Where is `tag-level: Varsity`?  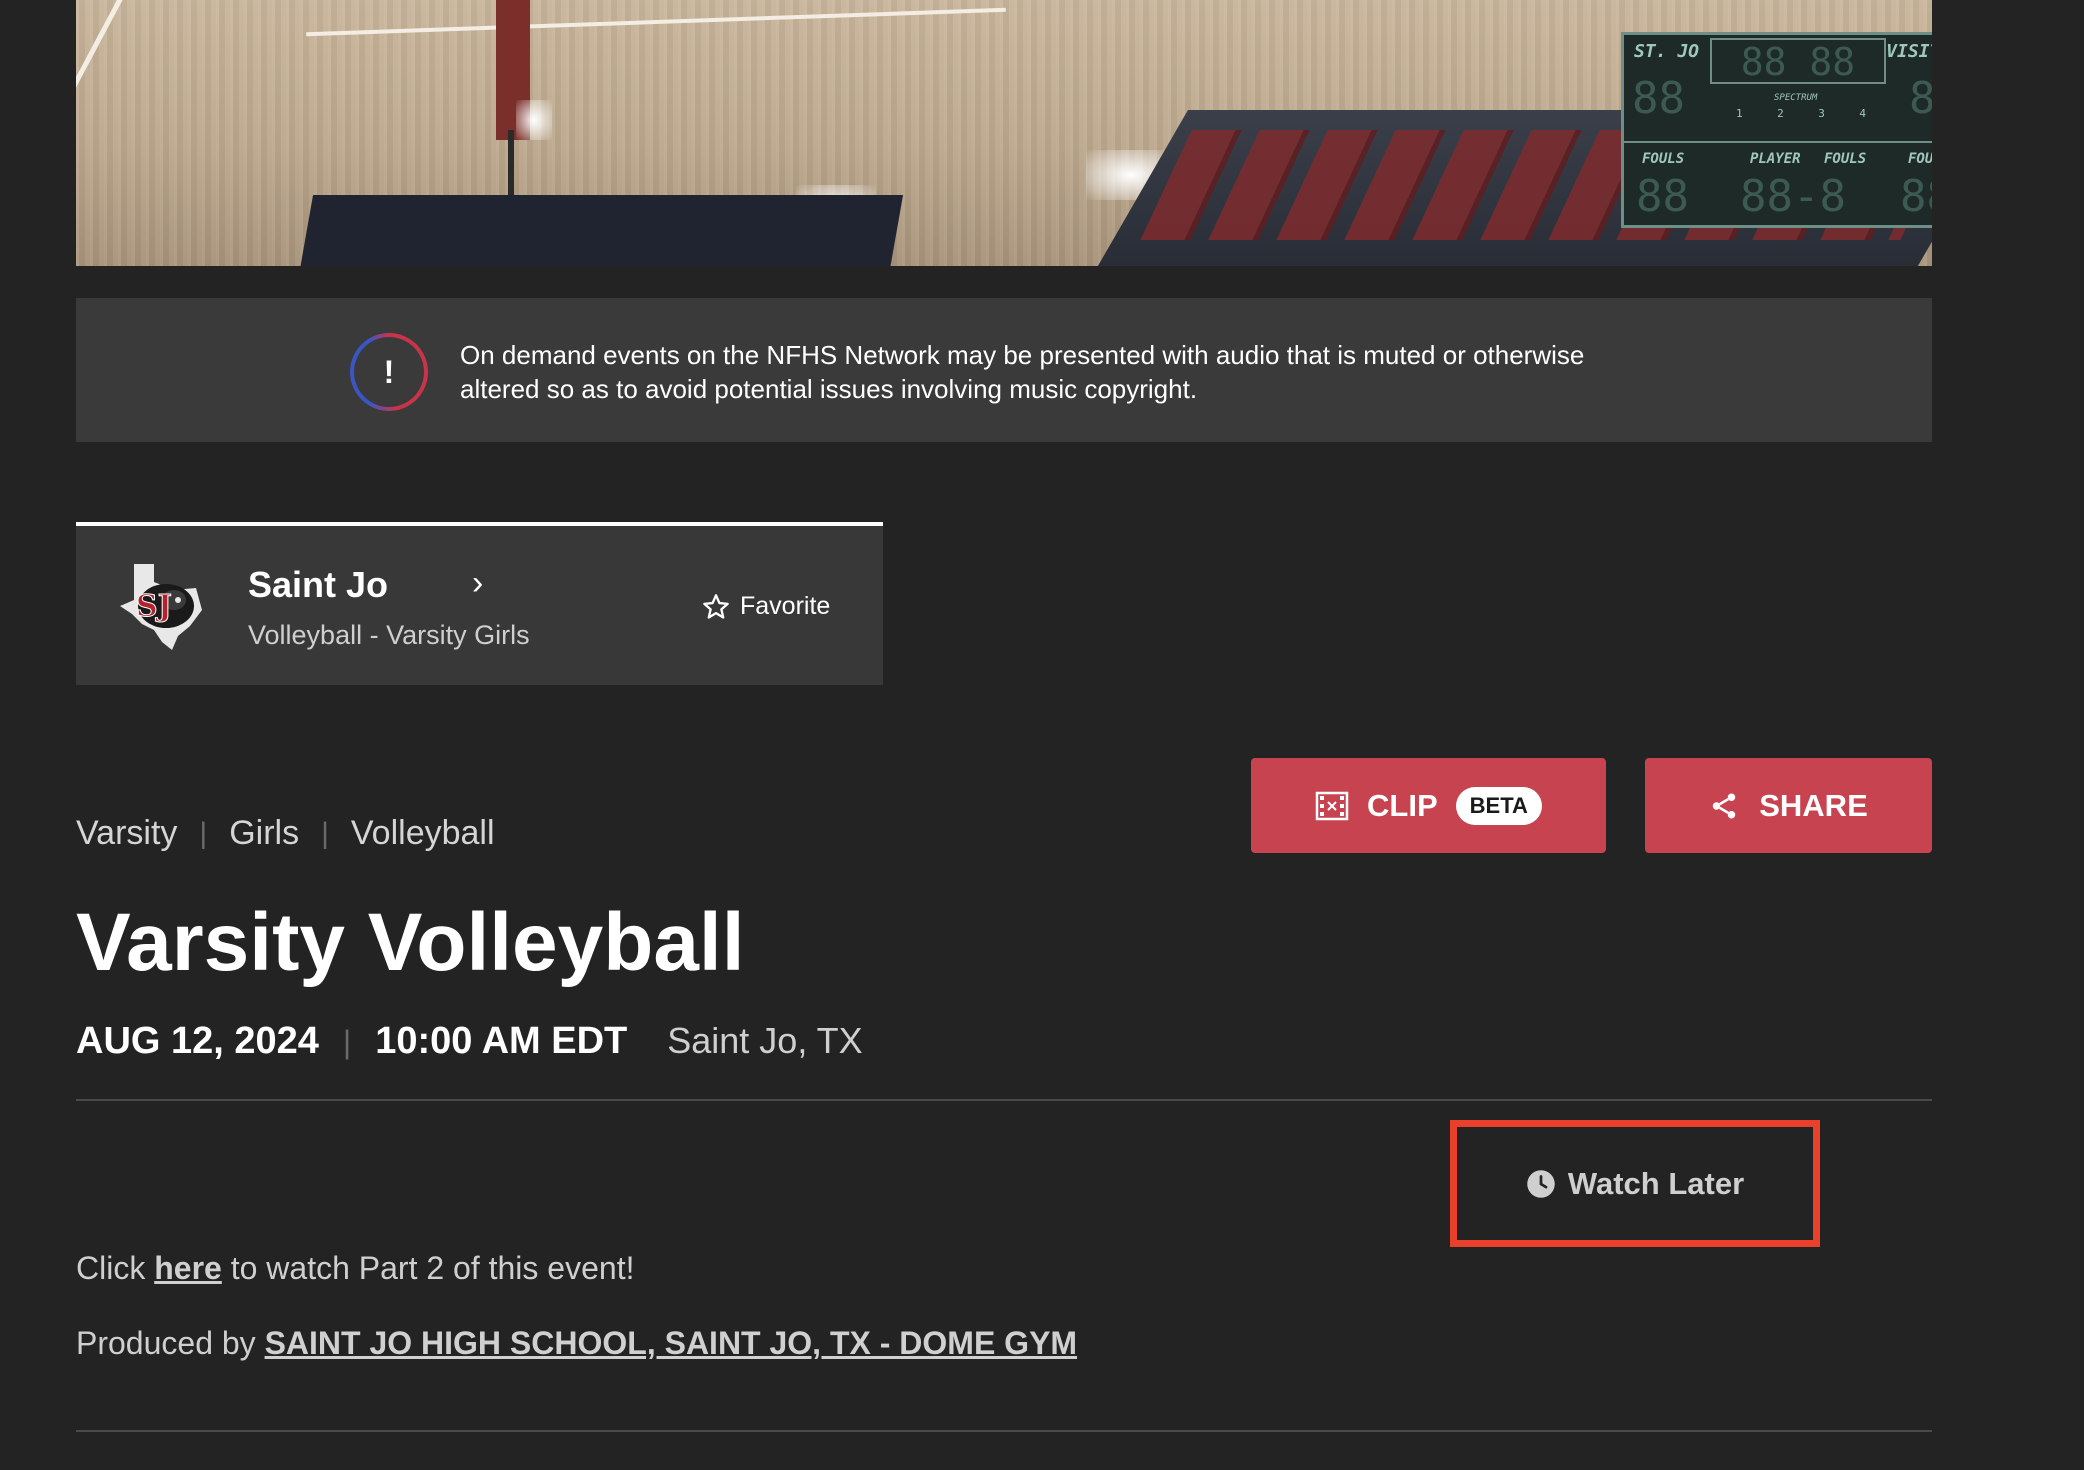
tag-level: Varsity is located at coordinates (126, 833).